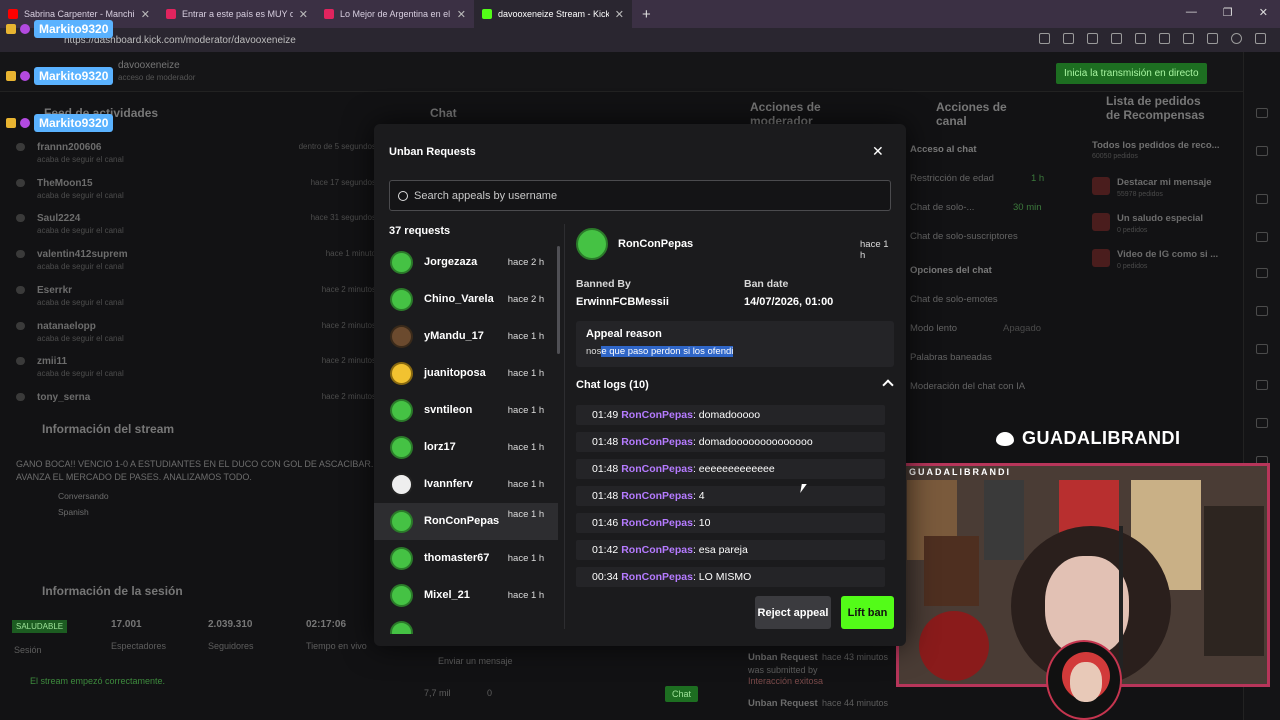  I want to click on browser-tab: Lo Mejor de Argentina en el Mund...✕, so click(395, 14).